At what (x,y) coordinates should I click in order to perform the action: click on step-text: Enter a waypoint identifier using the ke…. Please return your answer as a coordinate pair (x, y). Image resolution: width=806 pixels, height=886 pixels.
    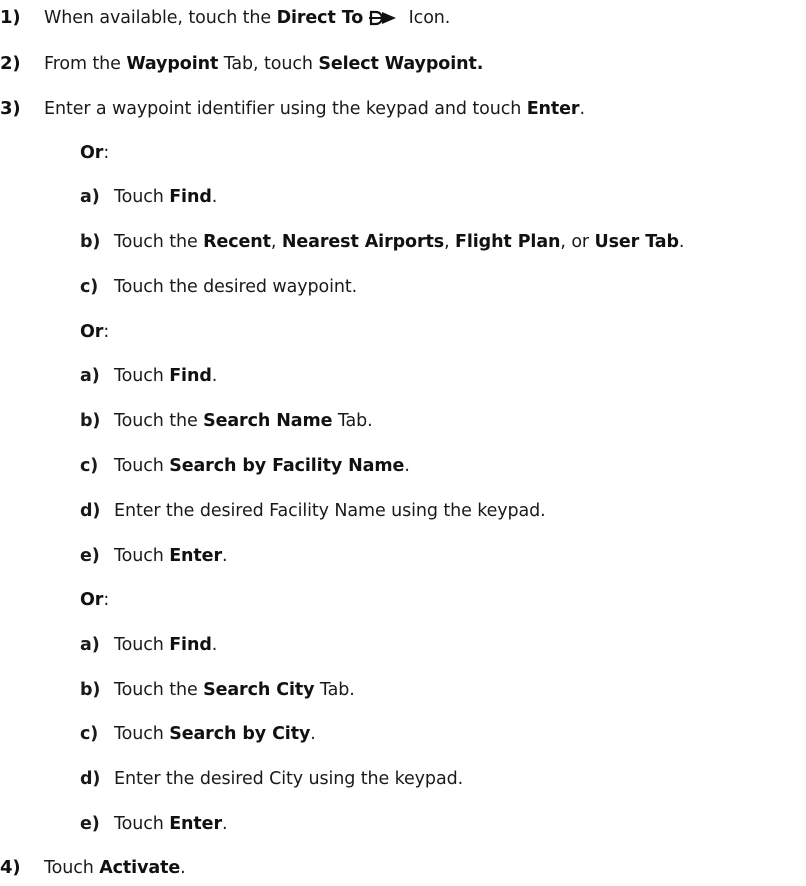
    Looking at the image, I should click on (314, 109).